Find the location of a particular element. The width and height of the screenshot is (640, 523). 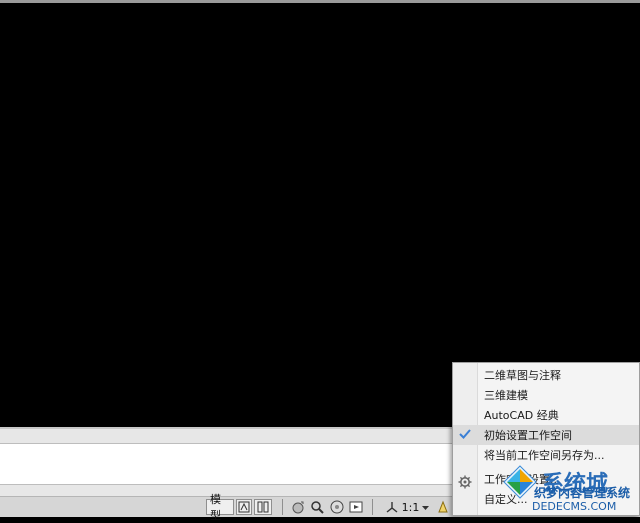

grid-icon is located at coordinates (263, 507).